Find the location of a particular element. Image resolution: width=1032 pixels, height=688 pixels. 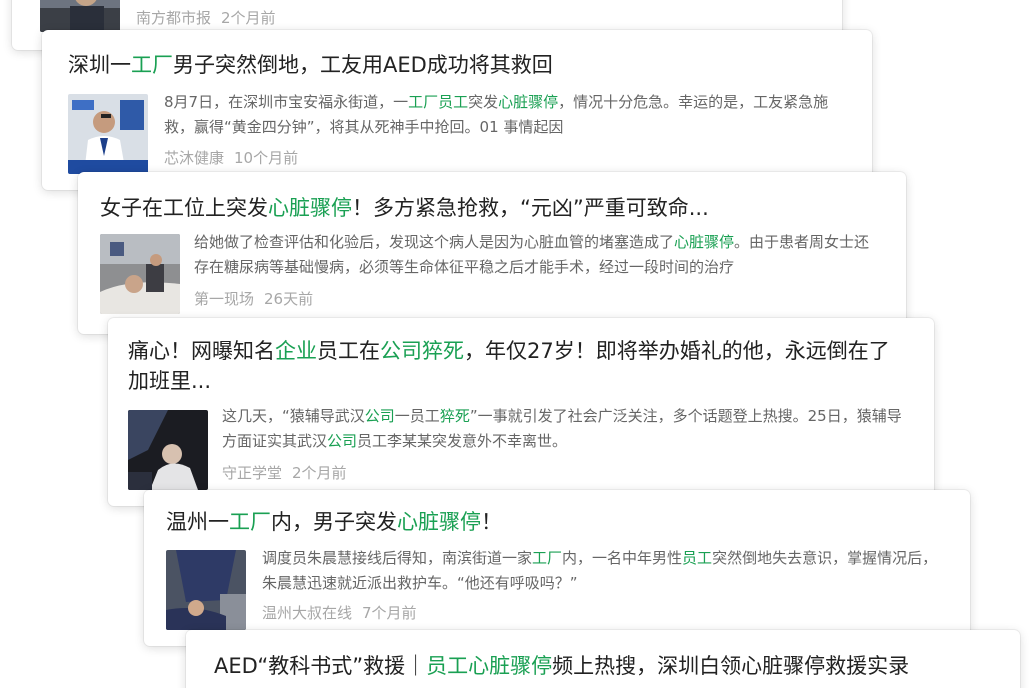

result-title: AED“教科书式”救援｜员工心脏骤停频上热搜，深圳白领心脏骤停救援实录 is located at coordinates (561, 666).